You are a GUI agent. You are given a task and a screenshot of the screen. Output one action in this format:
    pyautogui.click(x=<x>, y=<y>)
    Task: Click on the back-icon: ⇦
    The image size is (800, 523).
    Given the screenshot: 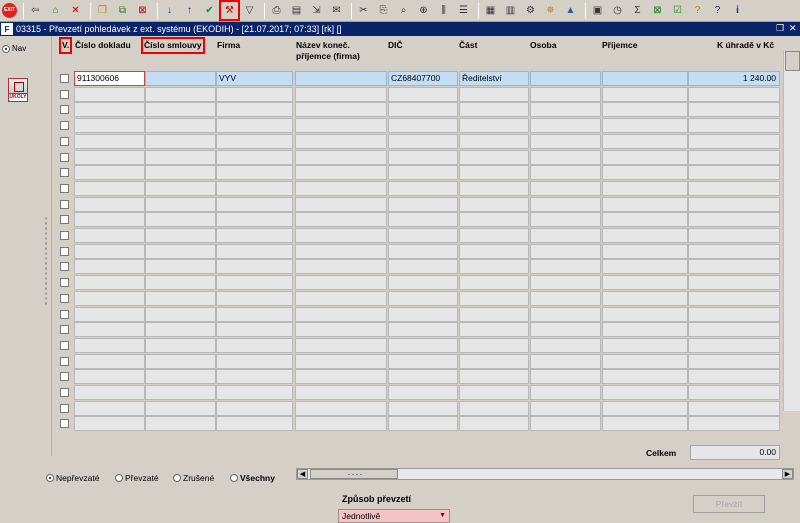 What is the action you would take?
    pyautogui.click(x=35, y=10)
    